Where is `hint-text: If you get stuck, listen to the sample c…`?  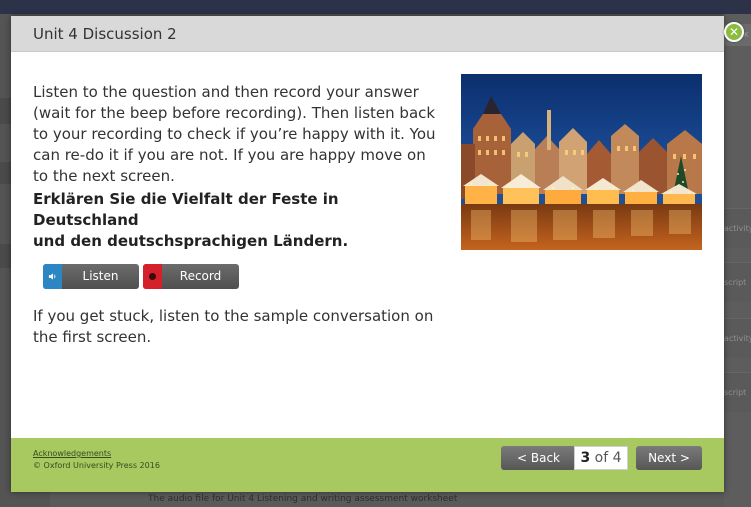 hint-text: If you get stuck, listen to the sample c… is located at coordinates (238, 327).